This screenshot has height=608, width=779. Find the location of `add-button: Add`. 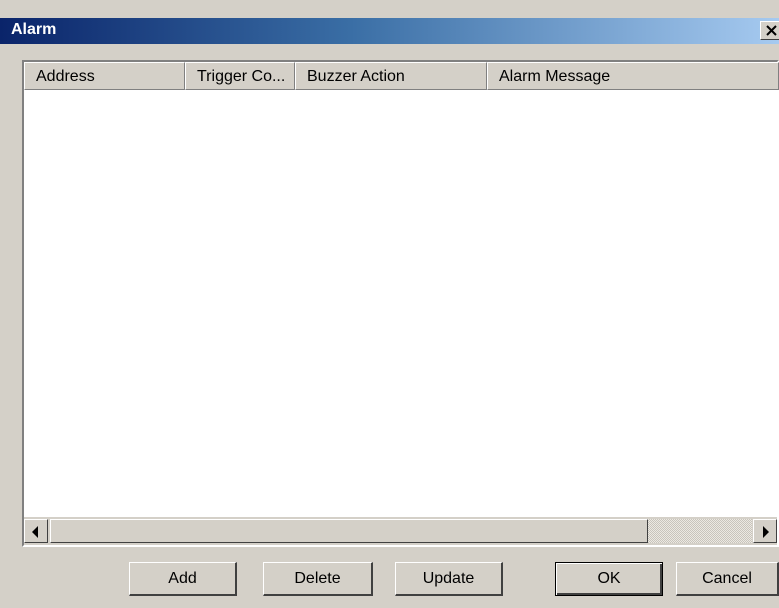

add-button: Add is located at coordinates (183, 579).